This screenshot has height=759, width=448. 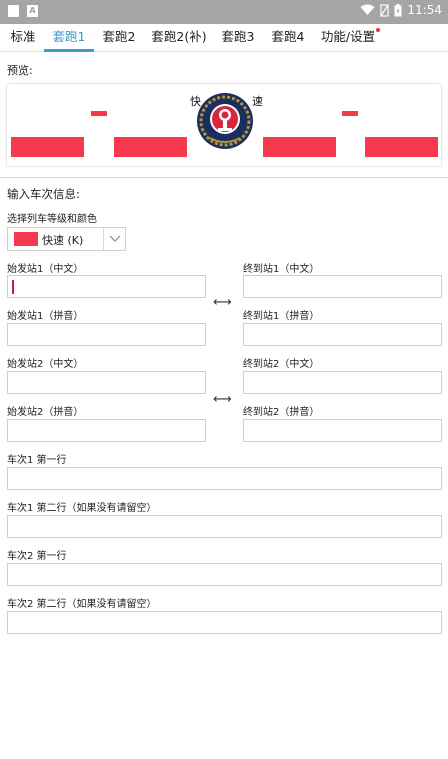 What do you see at coordinates (367, 9) in the screenshot?
I see `wifi-icon` at bounding box center [367, 9].